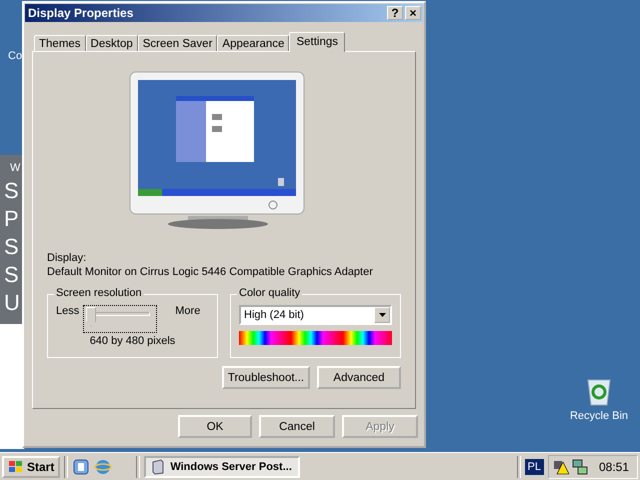  I want to click on help-button: ?, so click(395, 13).